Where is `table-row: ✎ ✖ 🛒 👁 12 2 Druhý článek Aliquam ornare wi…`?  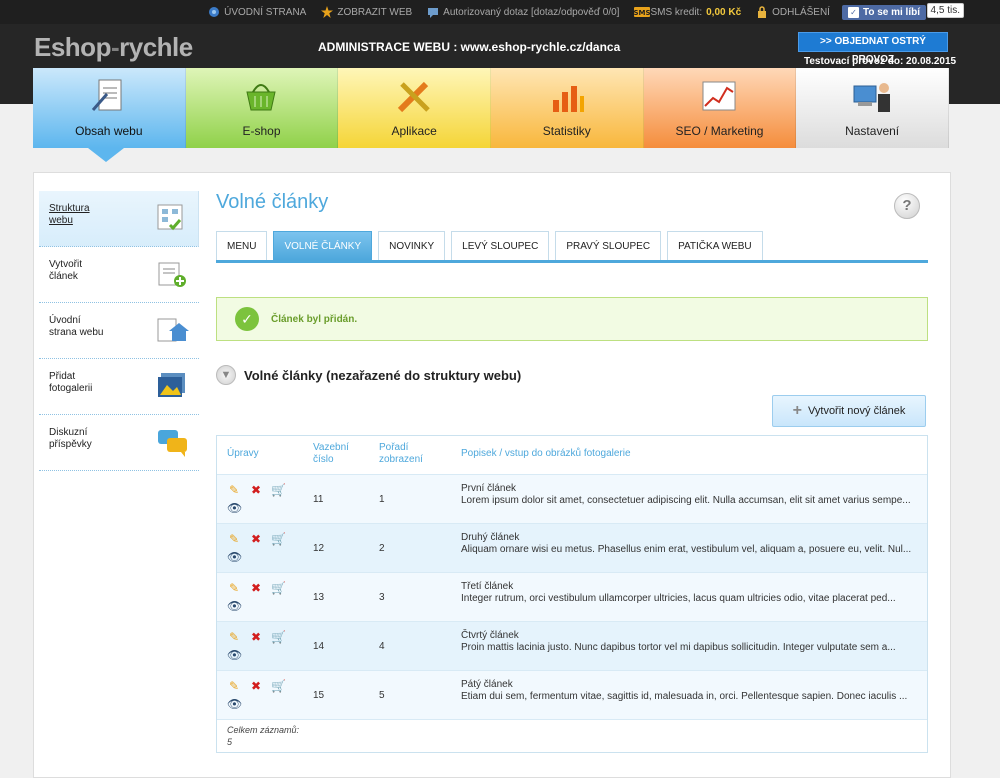
table-row: ✎ ✖ 🛒 👁 12 2 Druhý článek Aliquam ornare wi… is located at coordinates (572, 547).